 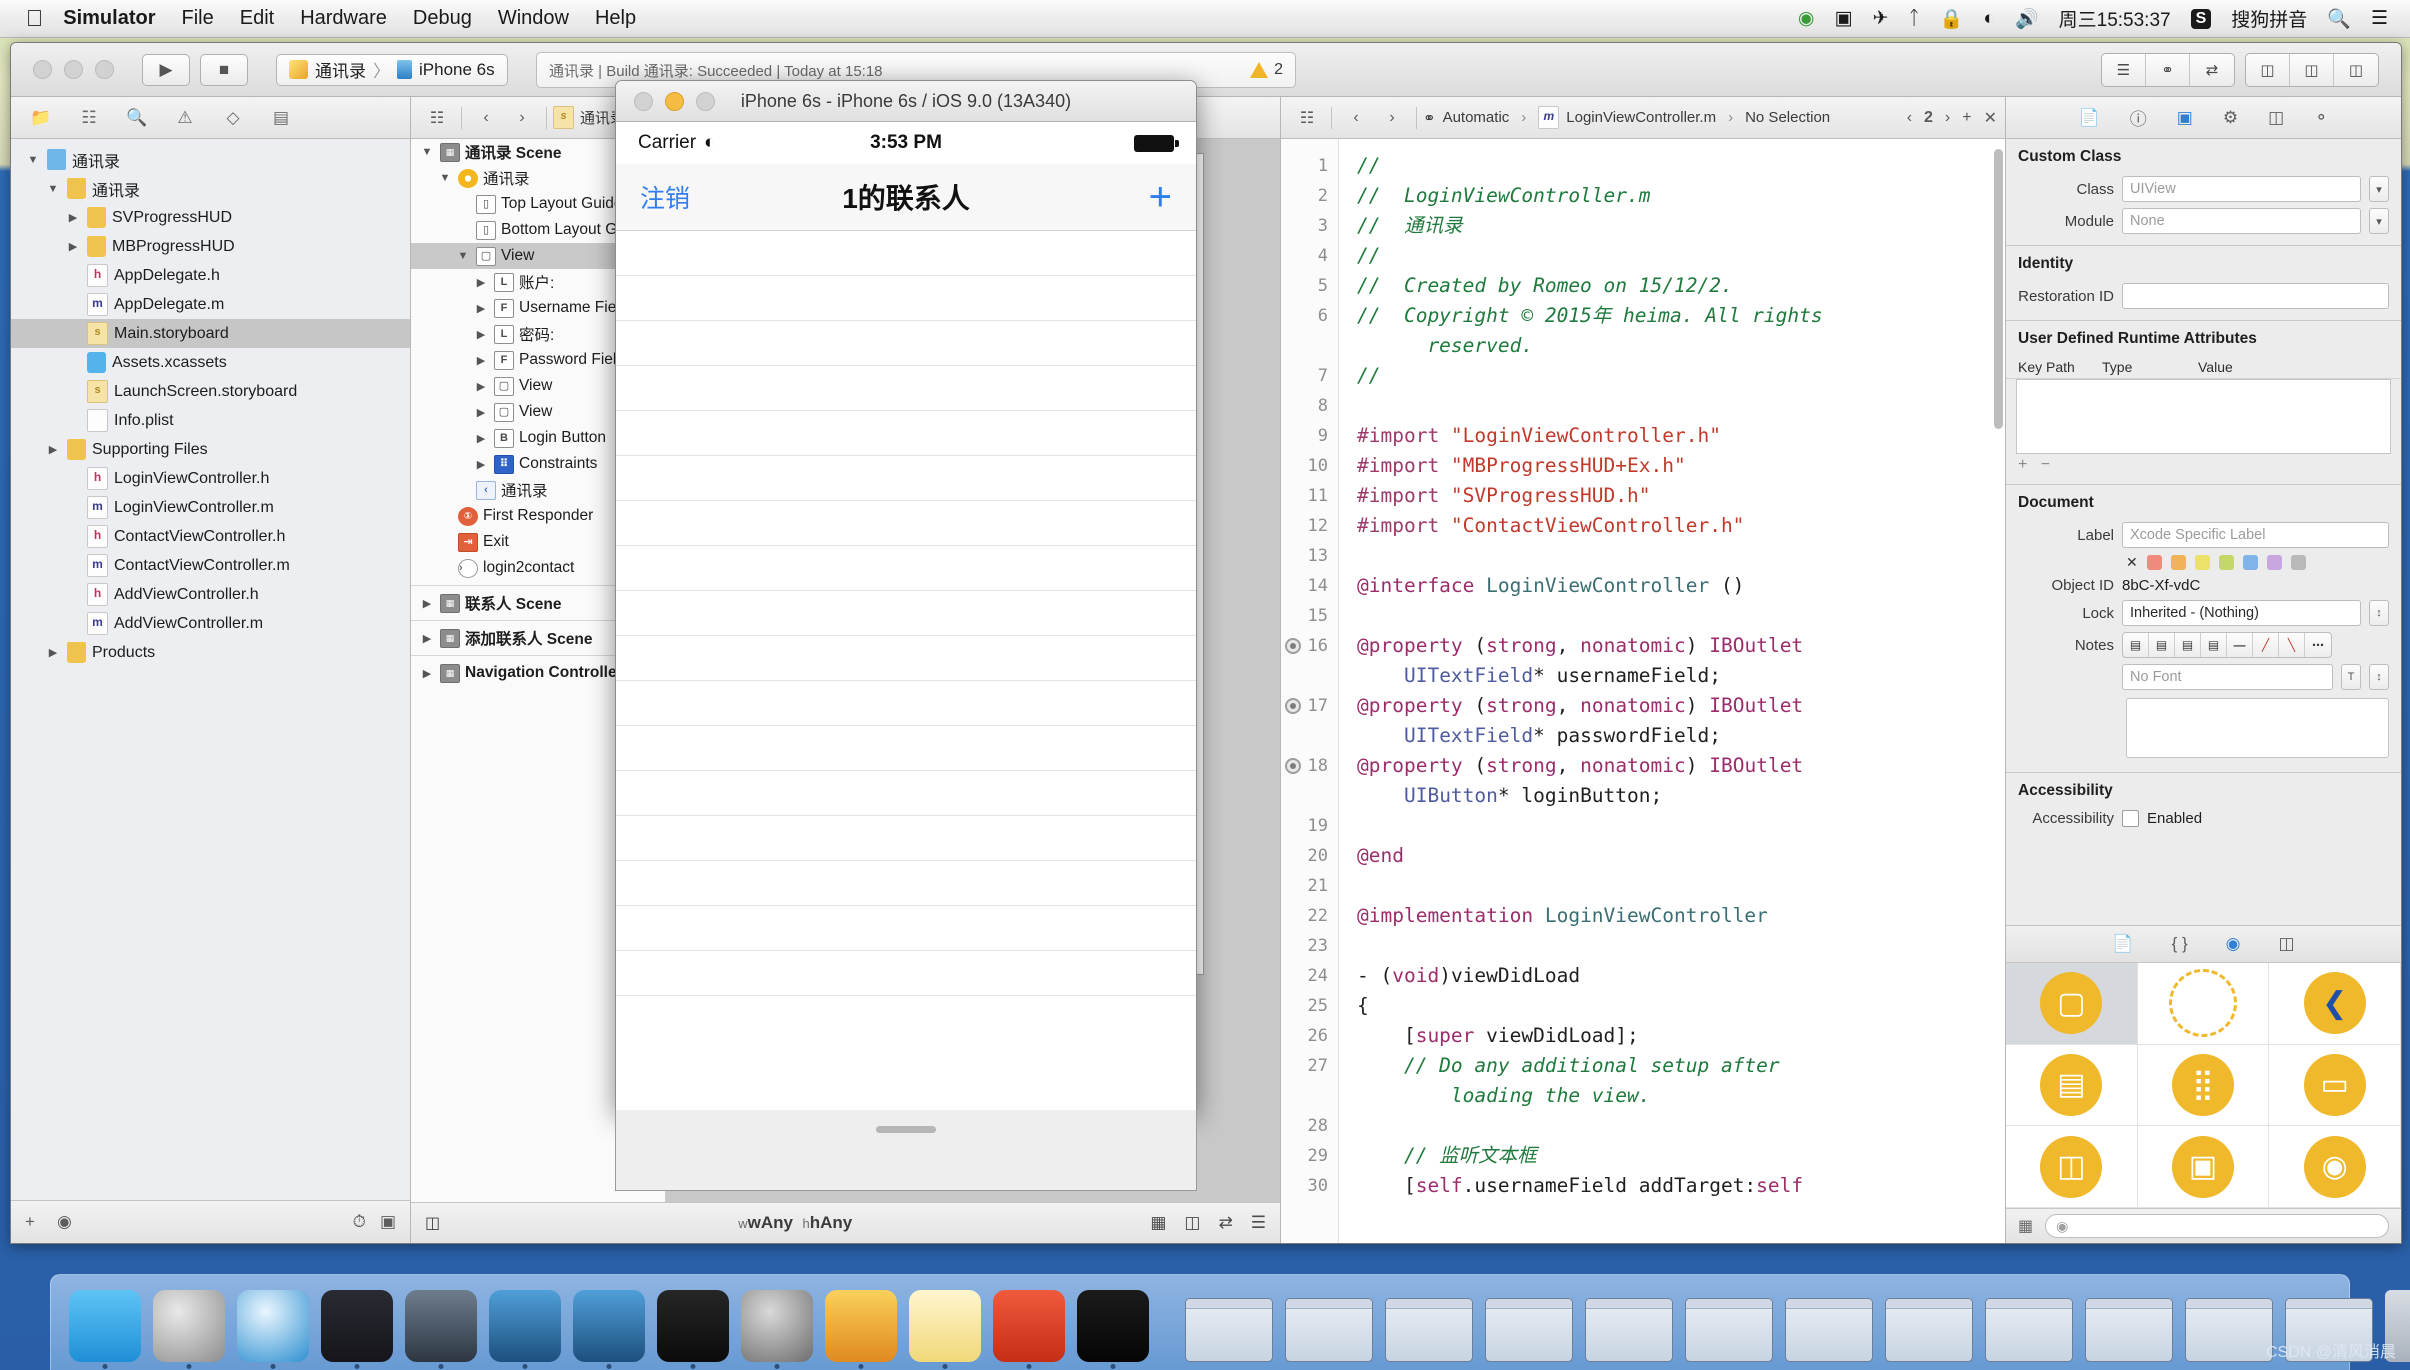 I want to click on menu-item-help: Help, so click(x=615, y=18).